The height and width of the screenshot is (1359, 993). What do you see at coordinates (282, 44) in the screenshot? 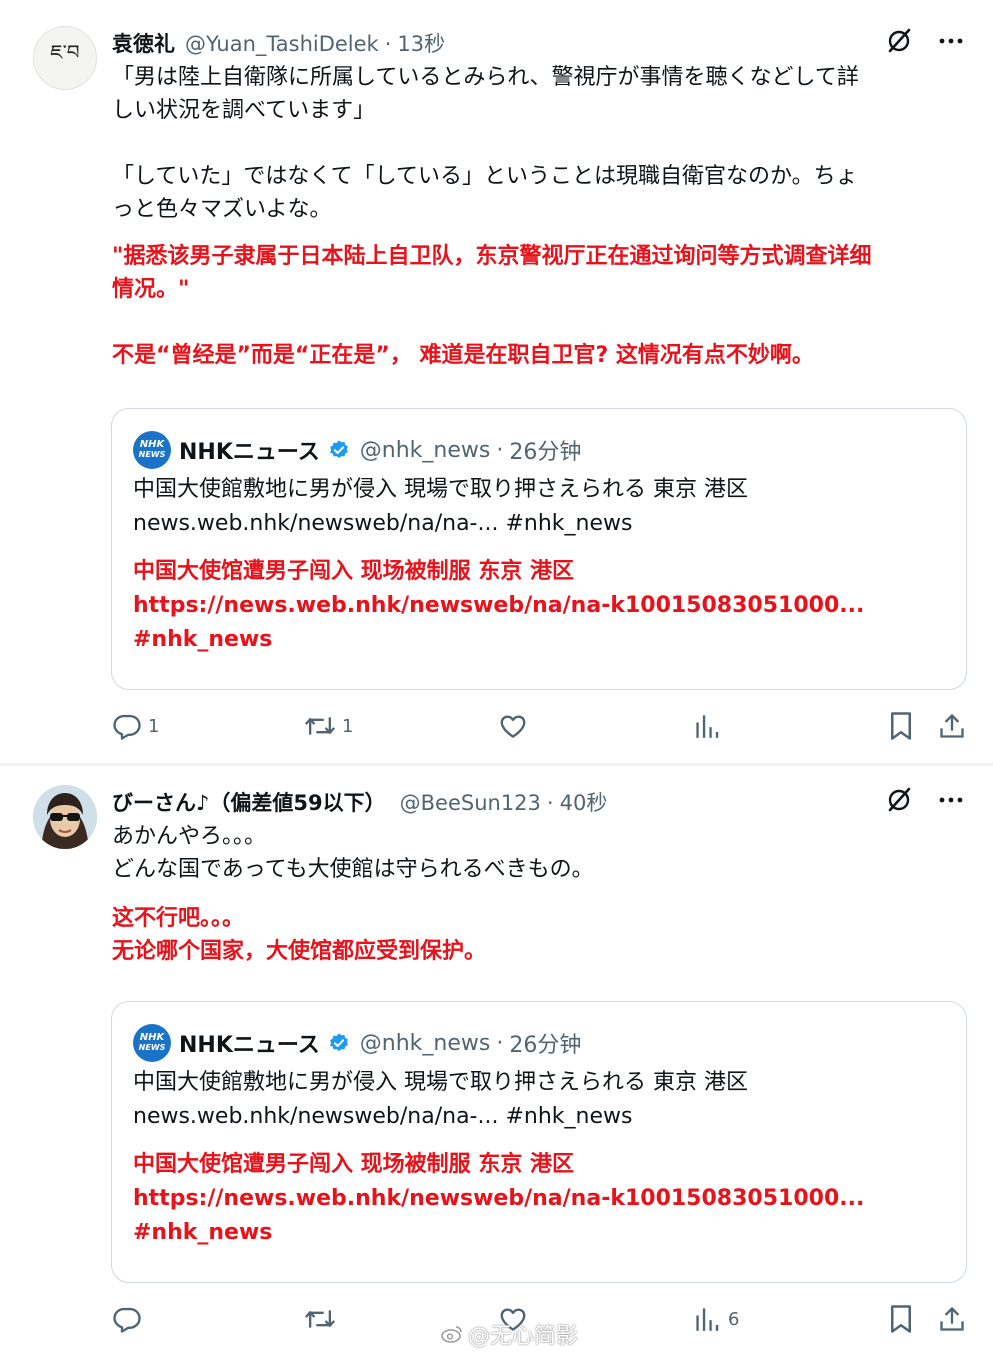
I see `handle: @Yuan_TashiDelek` at bounding box center [282, 44].